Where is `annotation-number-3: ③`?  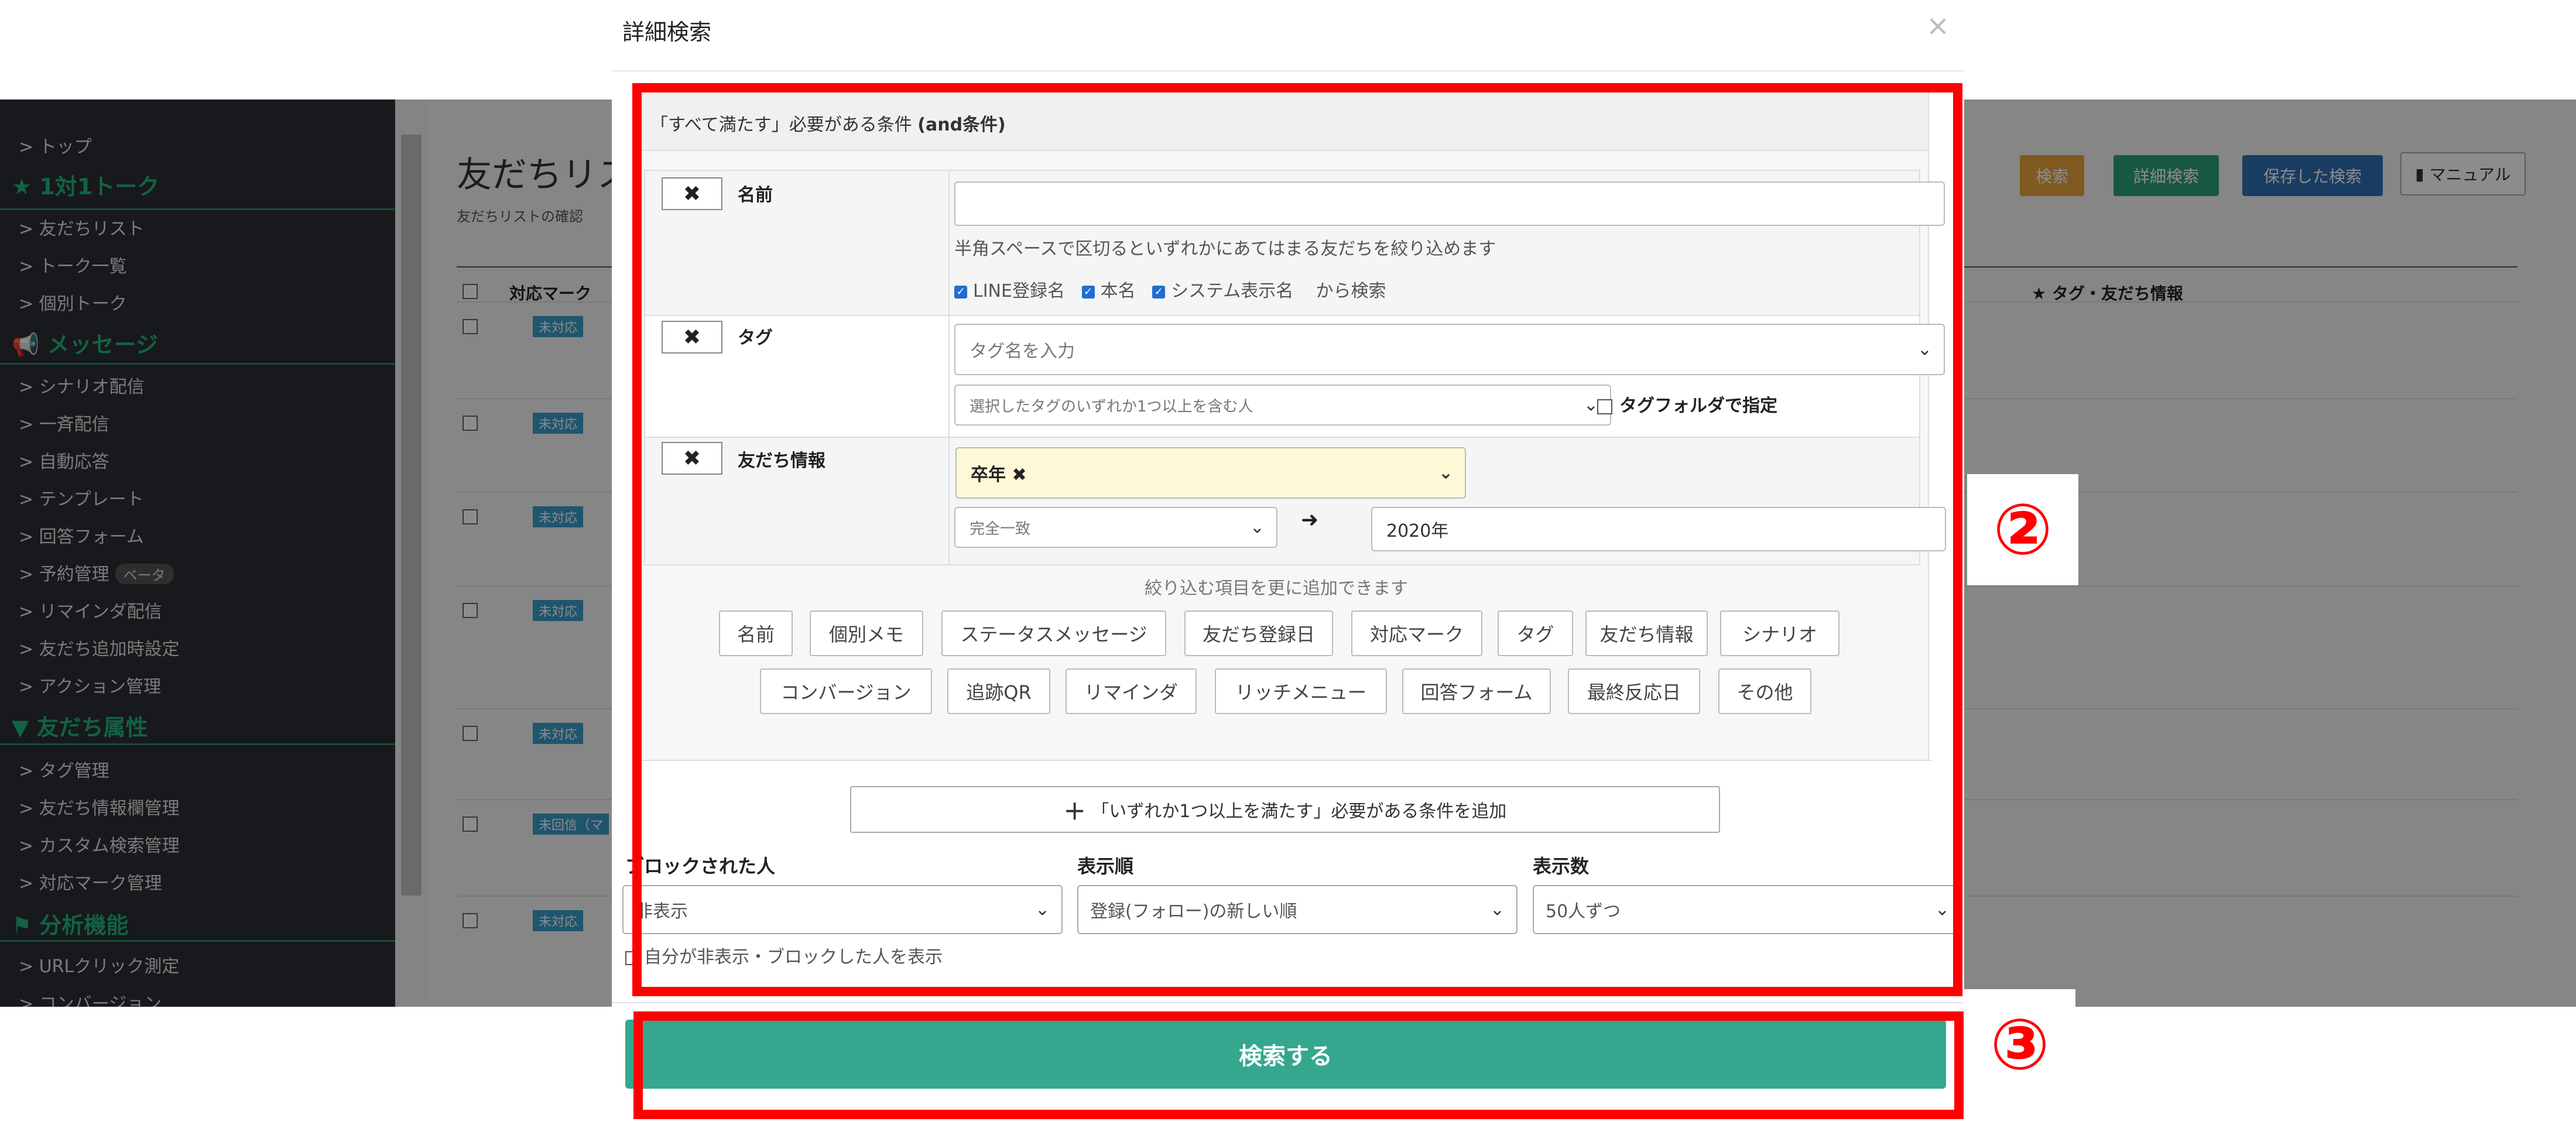
annotation-number-3: ③ is located at coordinates (2019, 1044).